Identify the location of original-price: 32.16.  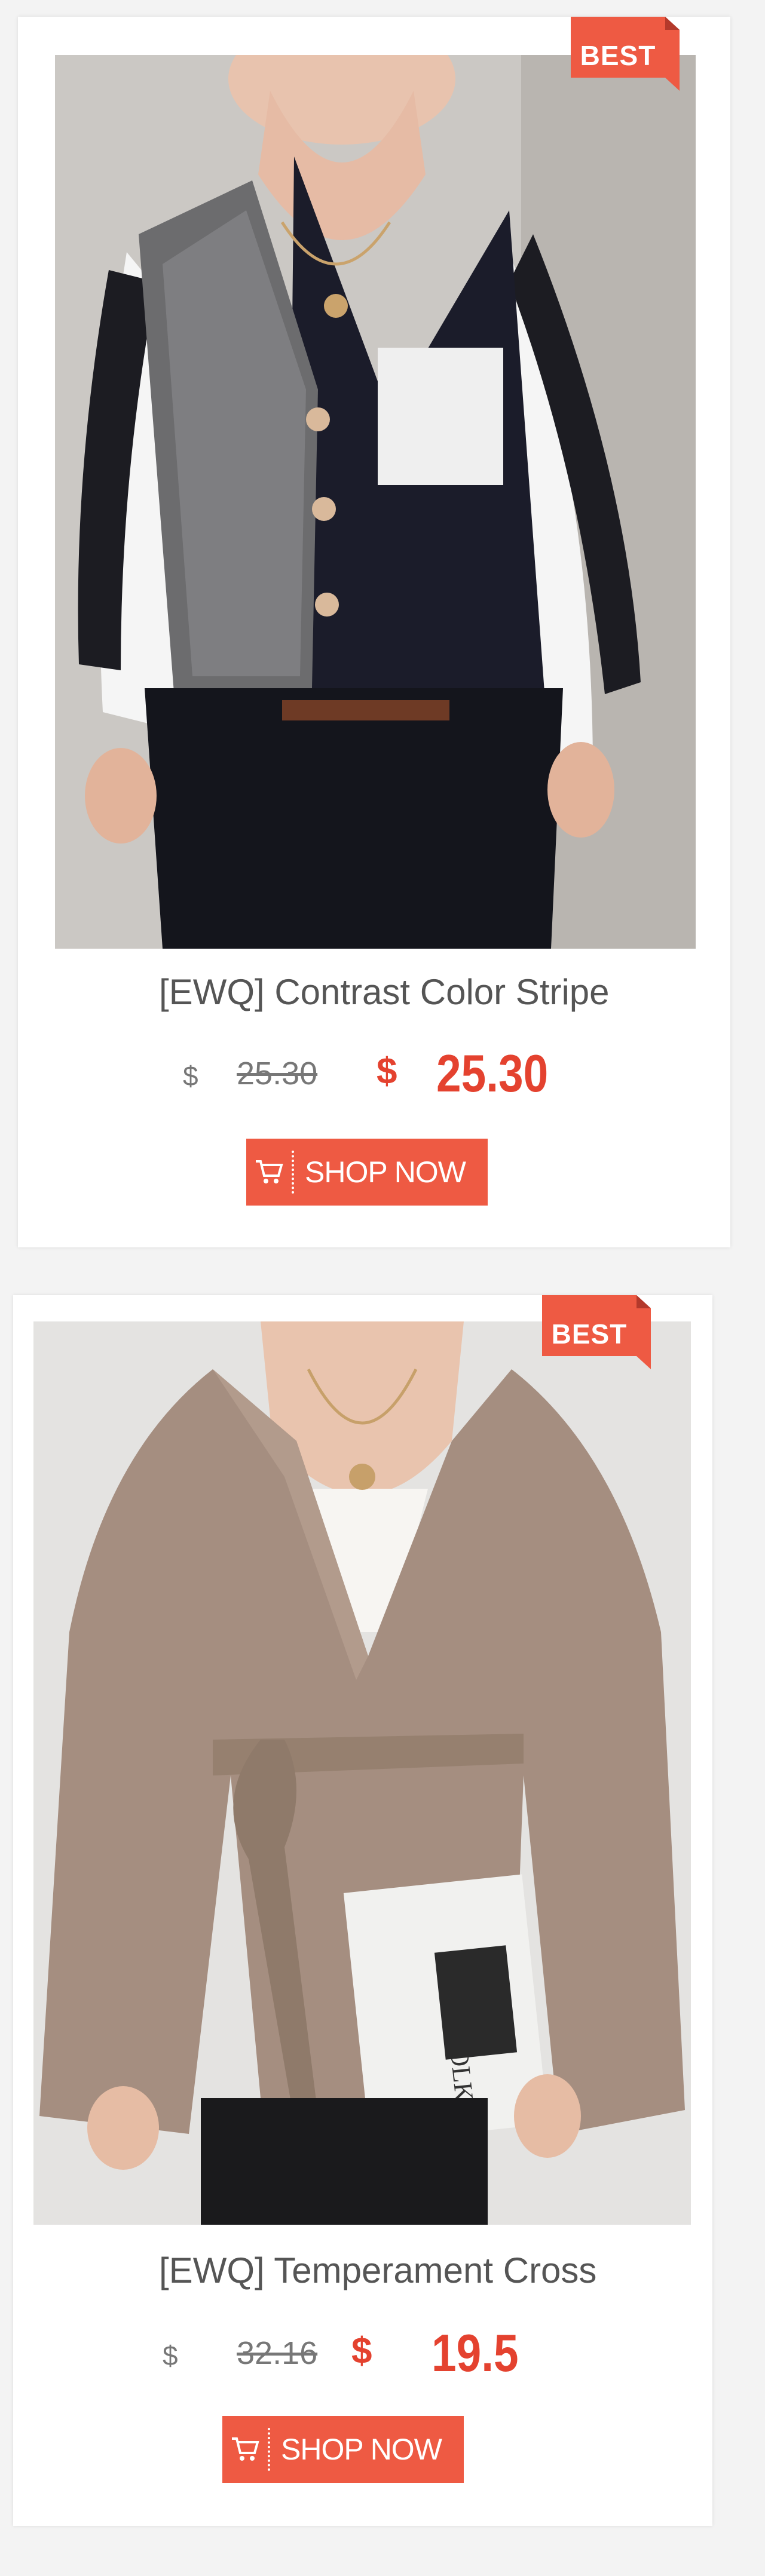
(277, 2353).